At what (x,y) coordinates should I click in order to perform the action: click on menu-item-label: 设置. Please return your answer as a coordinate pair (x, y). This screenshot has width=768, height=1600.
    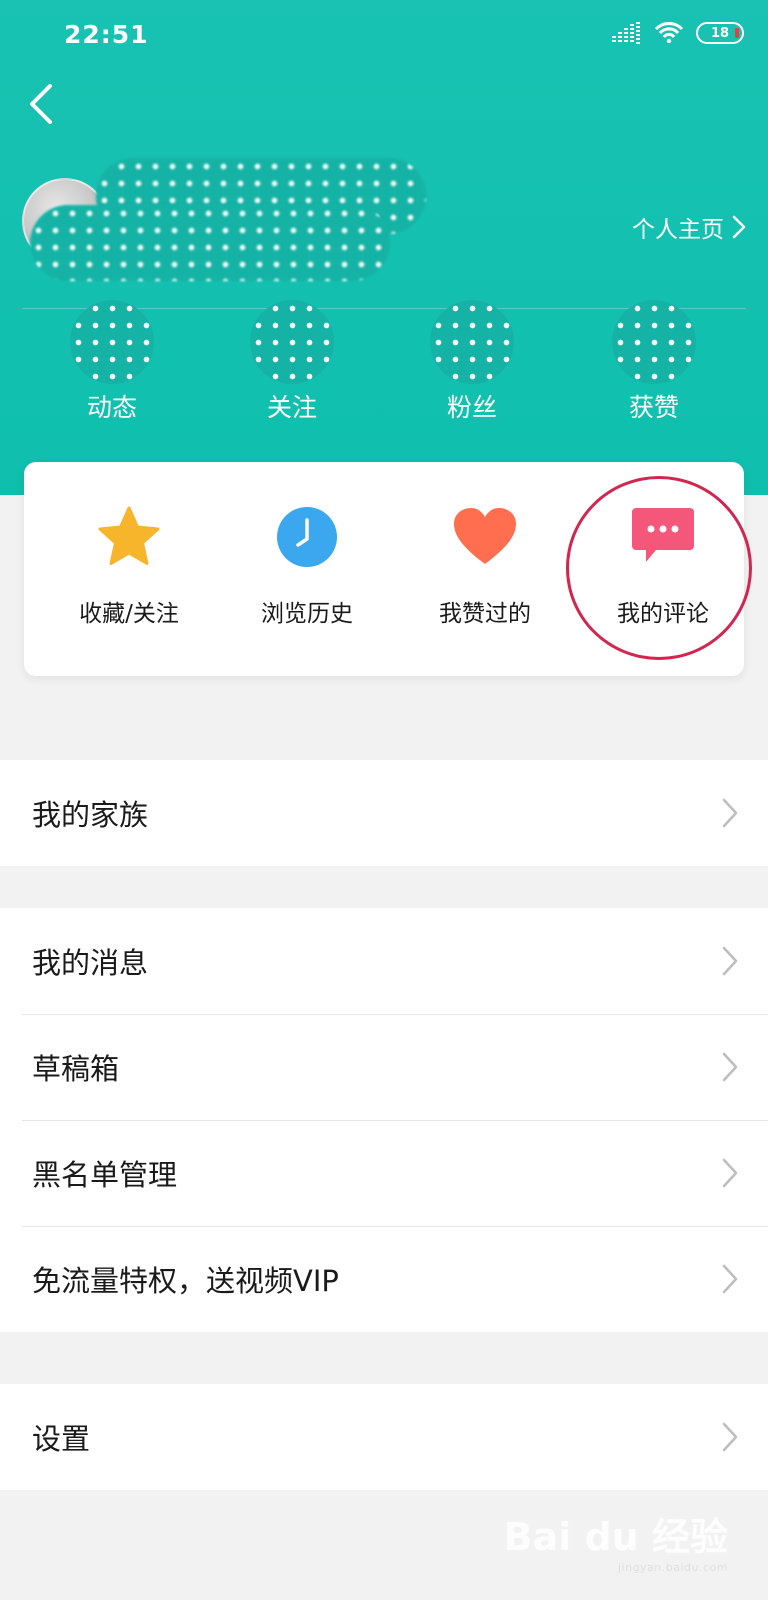
    Looking at the image, I should click on (61, 1439).